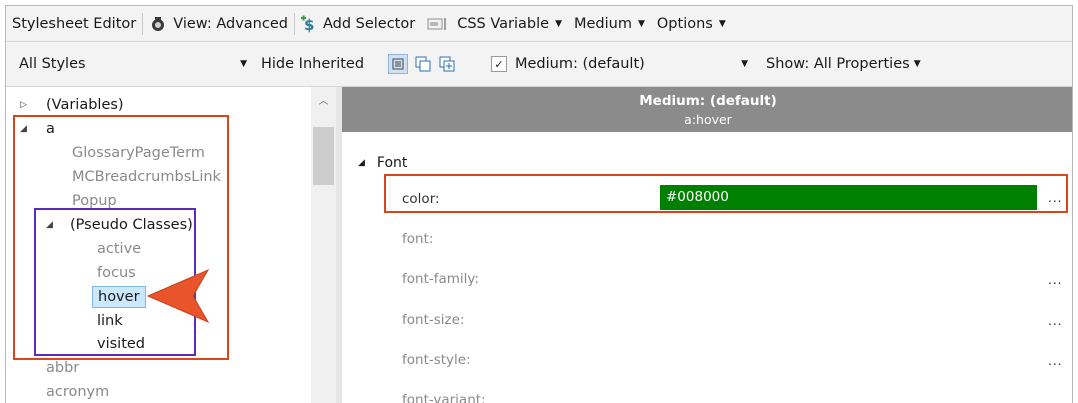 The height and width of the screenshot is (403, 1078). I want to click on tree-item-glossarypageterm: GlossaryPageTerm, so click(138, 153).